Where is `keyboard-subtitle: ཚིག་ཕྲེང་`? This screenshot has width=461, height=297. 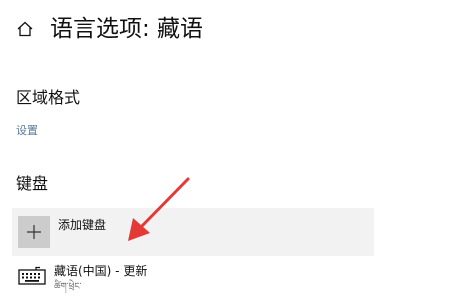
keyboard-subtitle: ཚིག་ཕྲེང་ is located at coordinates (68, 287).